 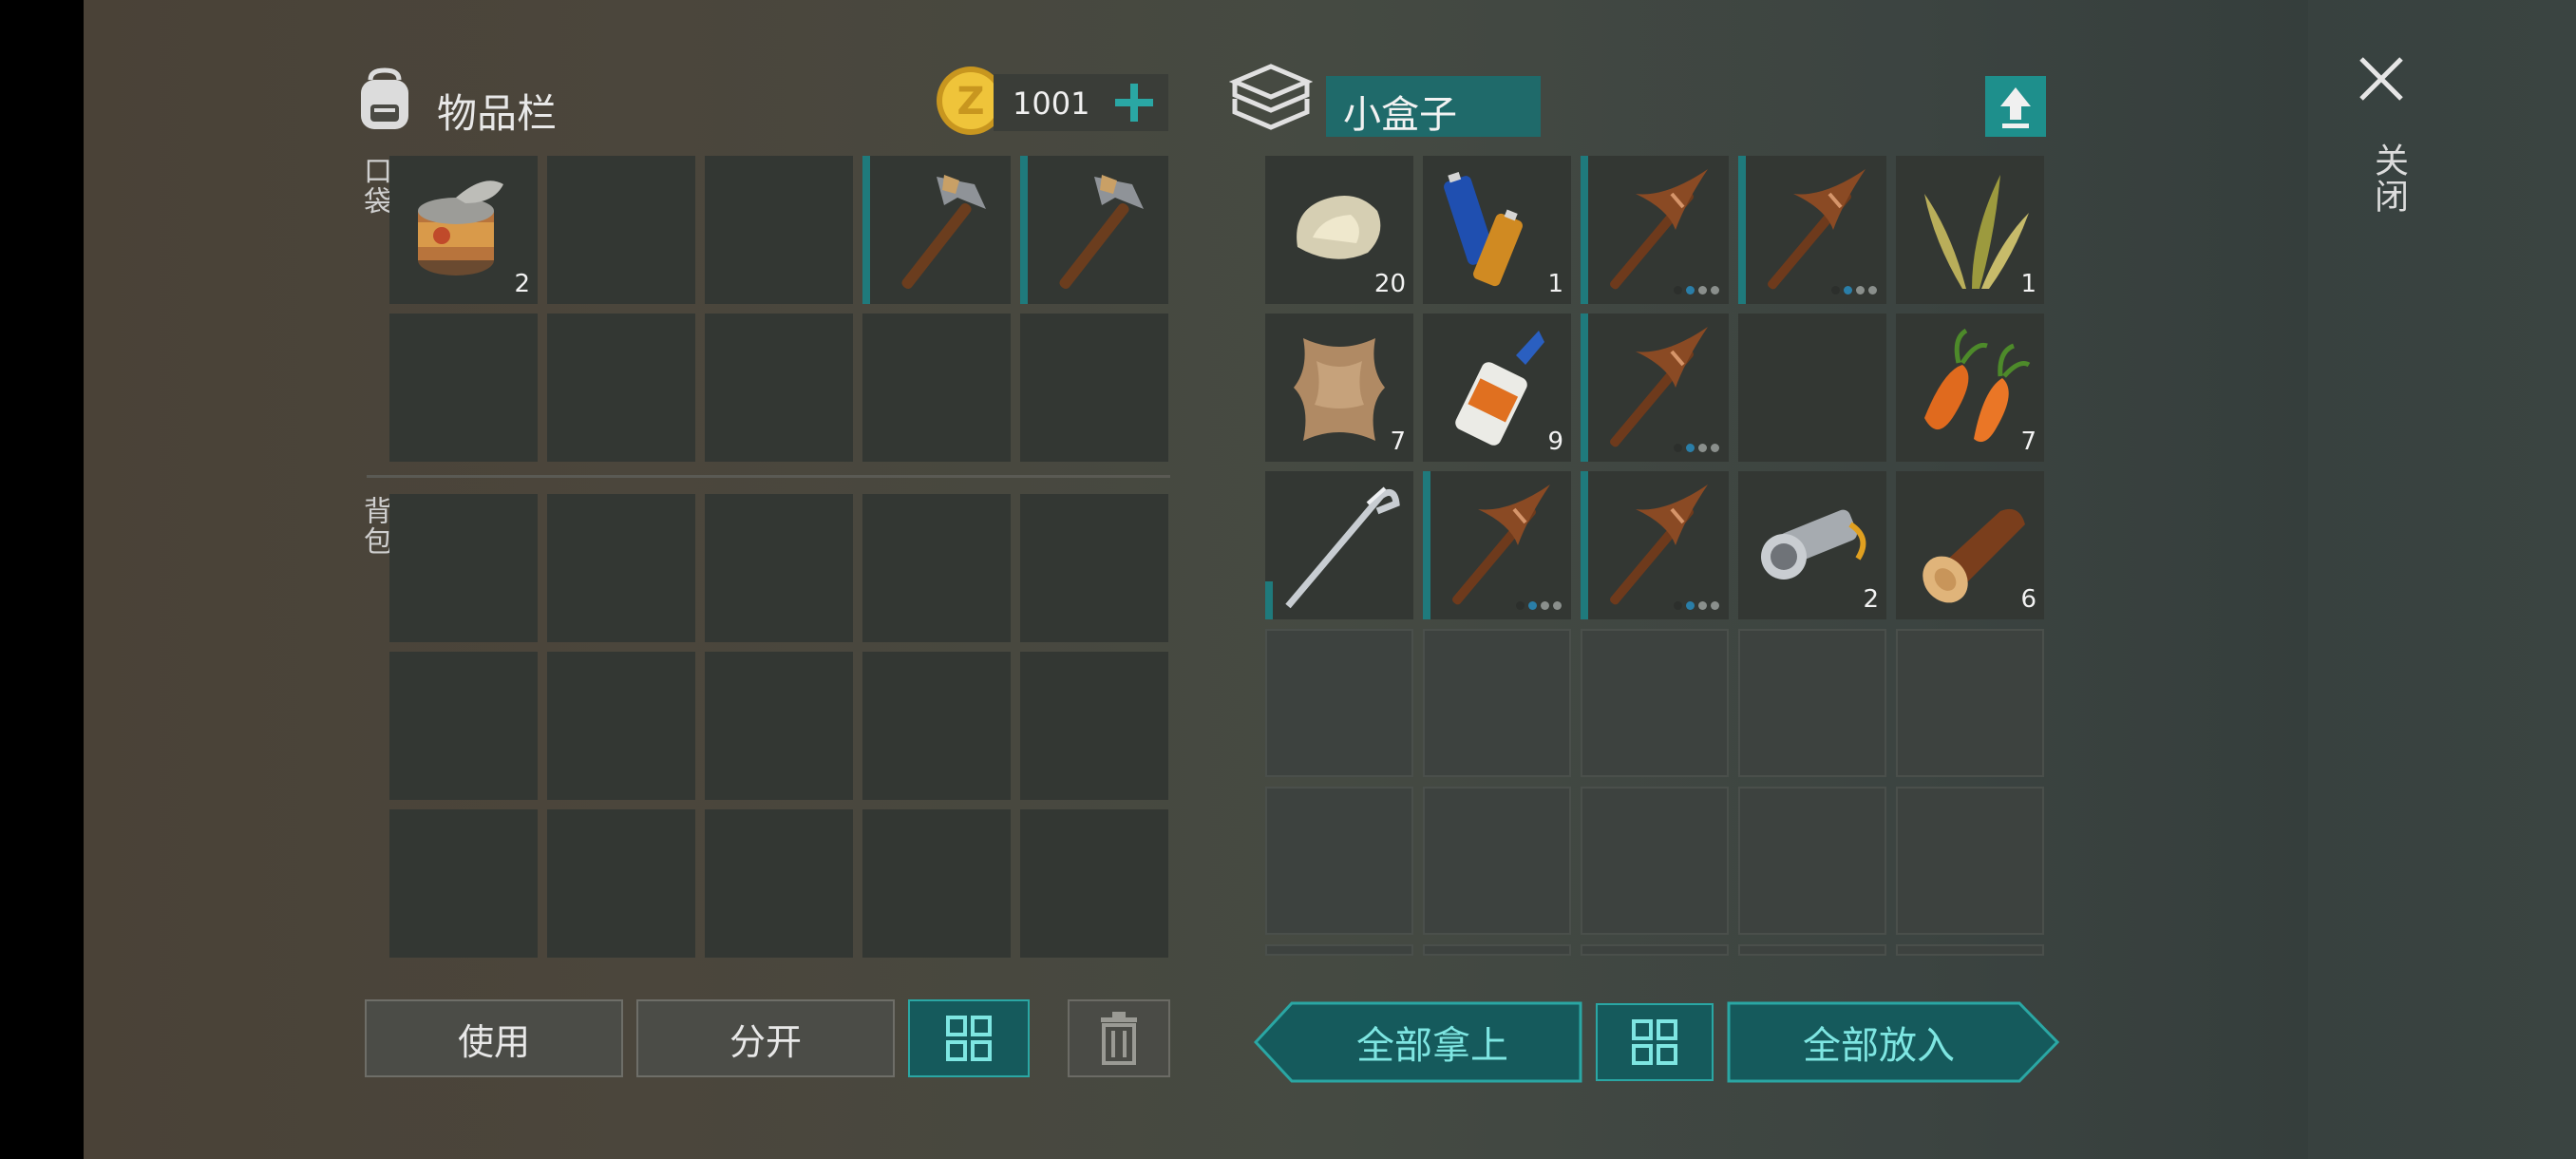 I want to click on put-all-button: 全部放入, so click(x=1893, y=1042).